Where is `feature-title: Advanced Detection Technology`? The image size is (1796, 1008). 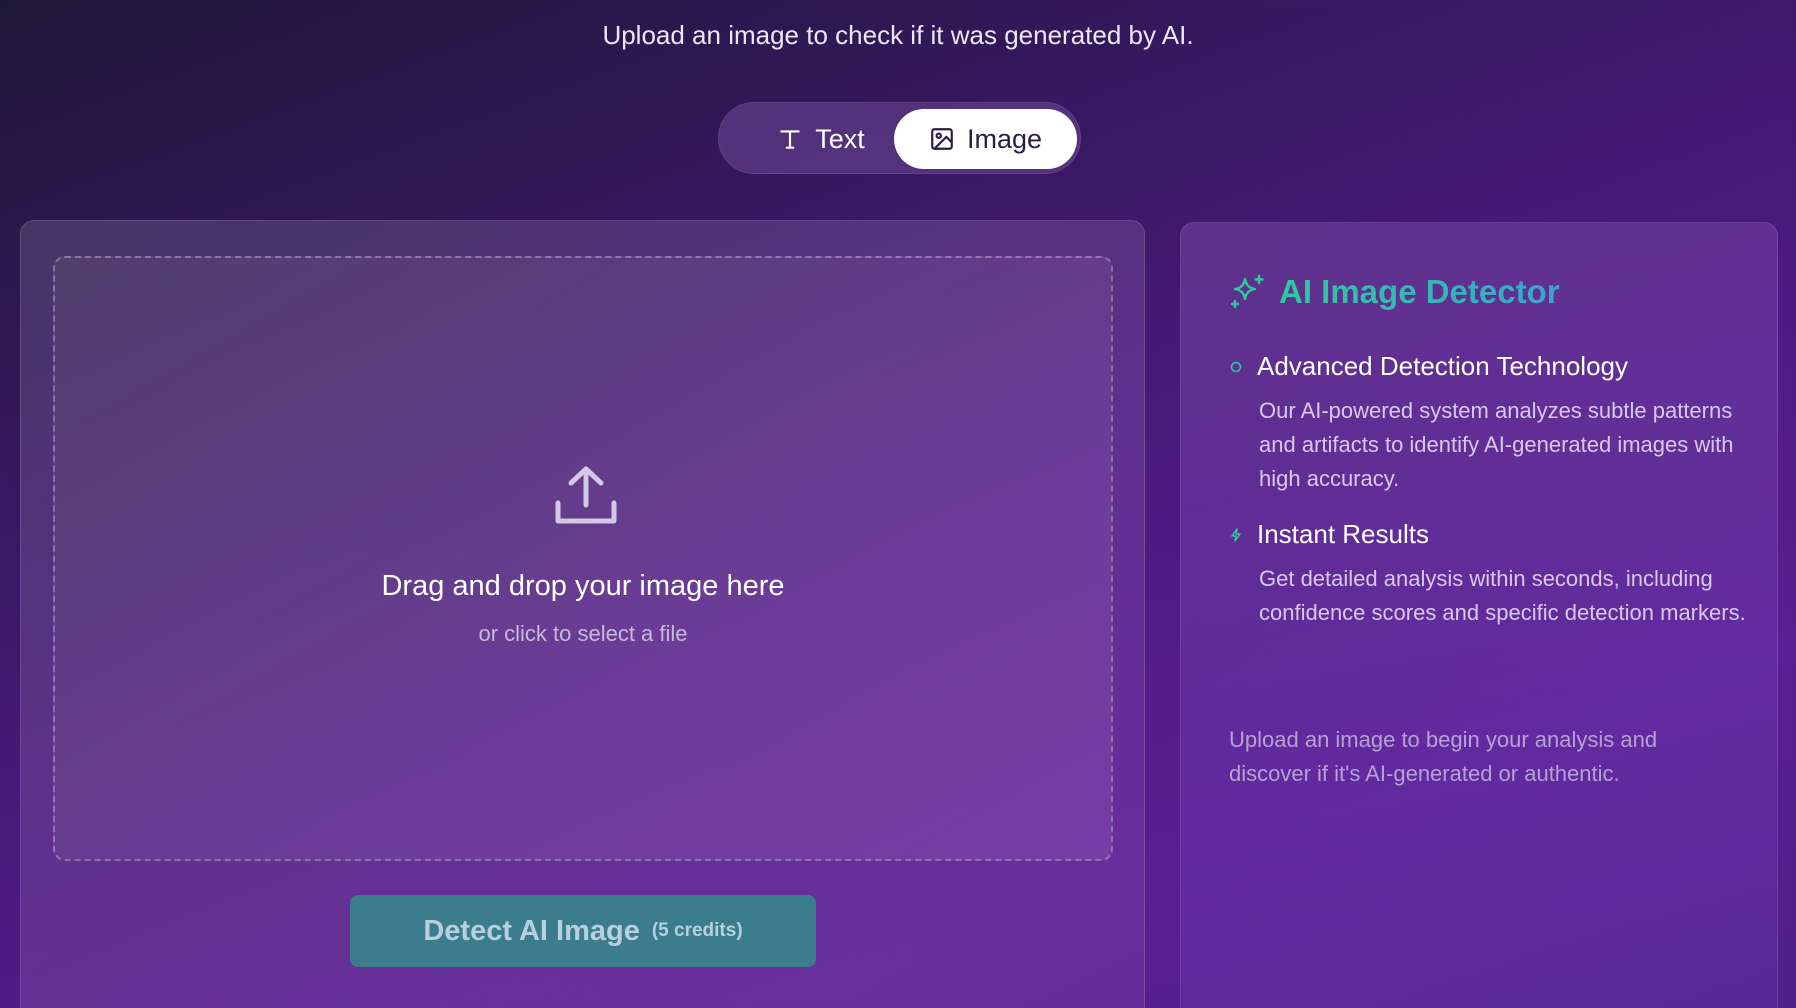 feature-title: Advanced Detection Technology is located at coordinates (1442, 366).